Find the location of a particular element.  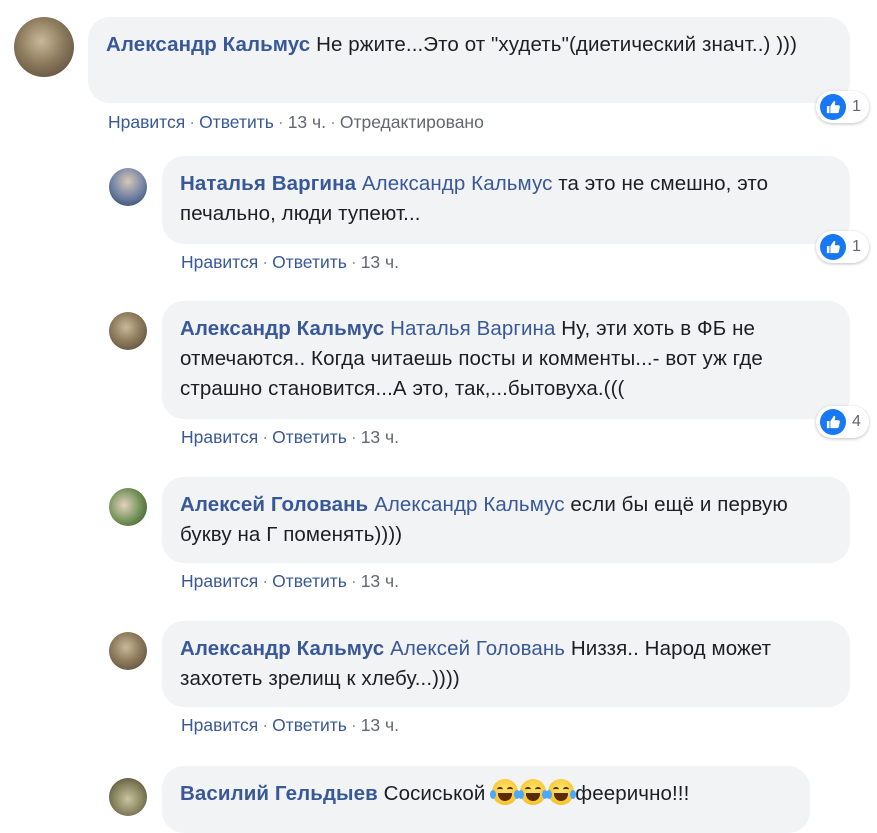

comment-text: Сосиськой is located at coordinates (434, 793).